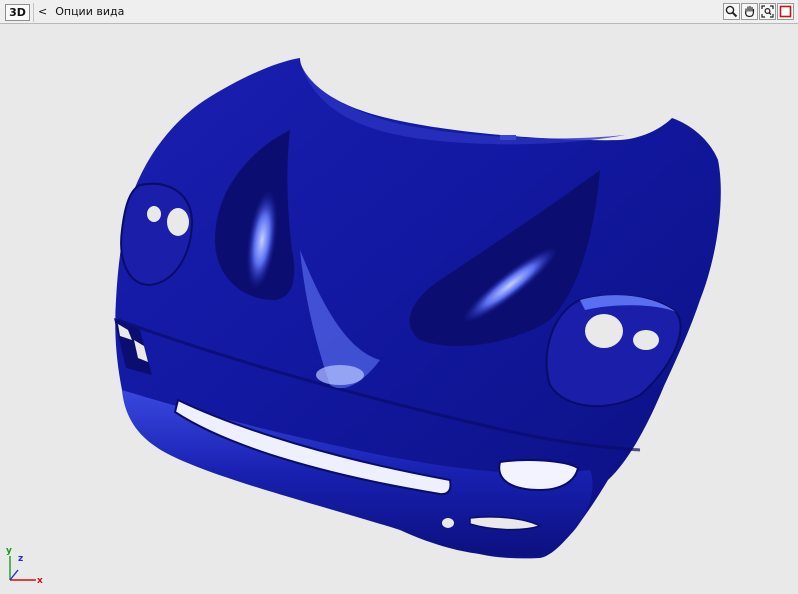 The image size is (798, 594). What do you see at coordinates (340, 375) in the screenshot?
I see `nose-highlight` at bounding box center [340, 375].